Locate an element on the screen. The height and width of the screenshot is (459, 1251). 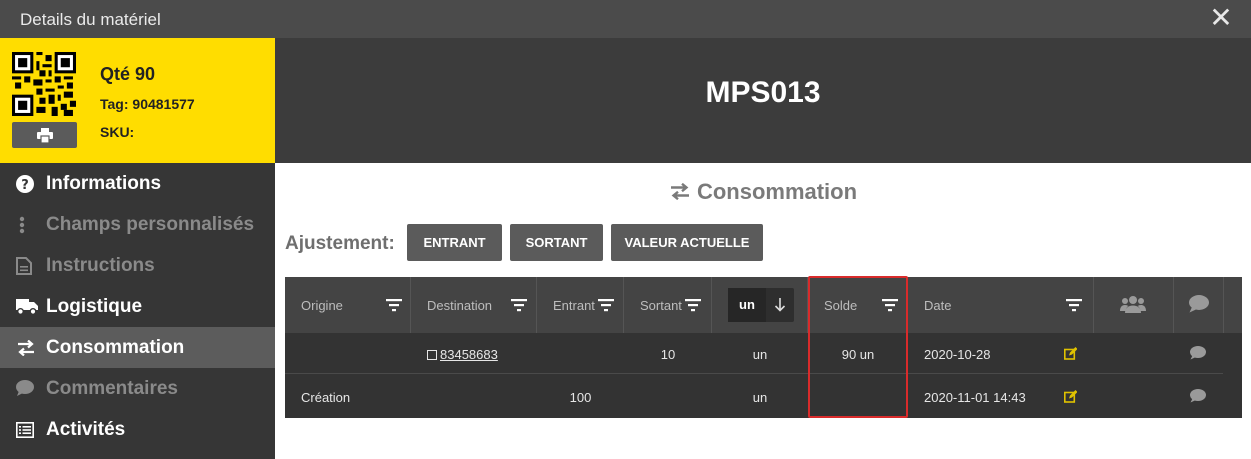
col-users is located at coordinates (1134, 305).